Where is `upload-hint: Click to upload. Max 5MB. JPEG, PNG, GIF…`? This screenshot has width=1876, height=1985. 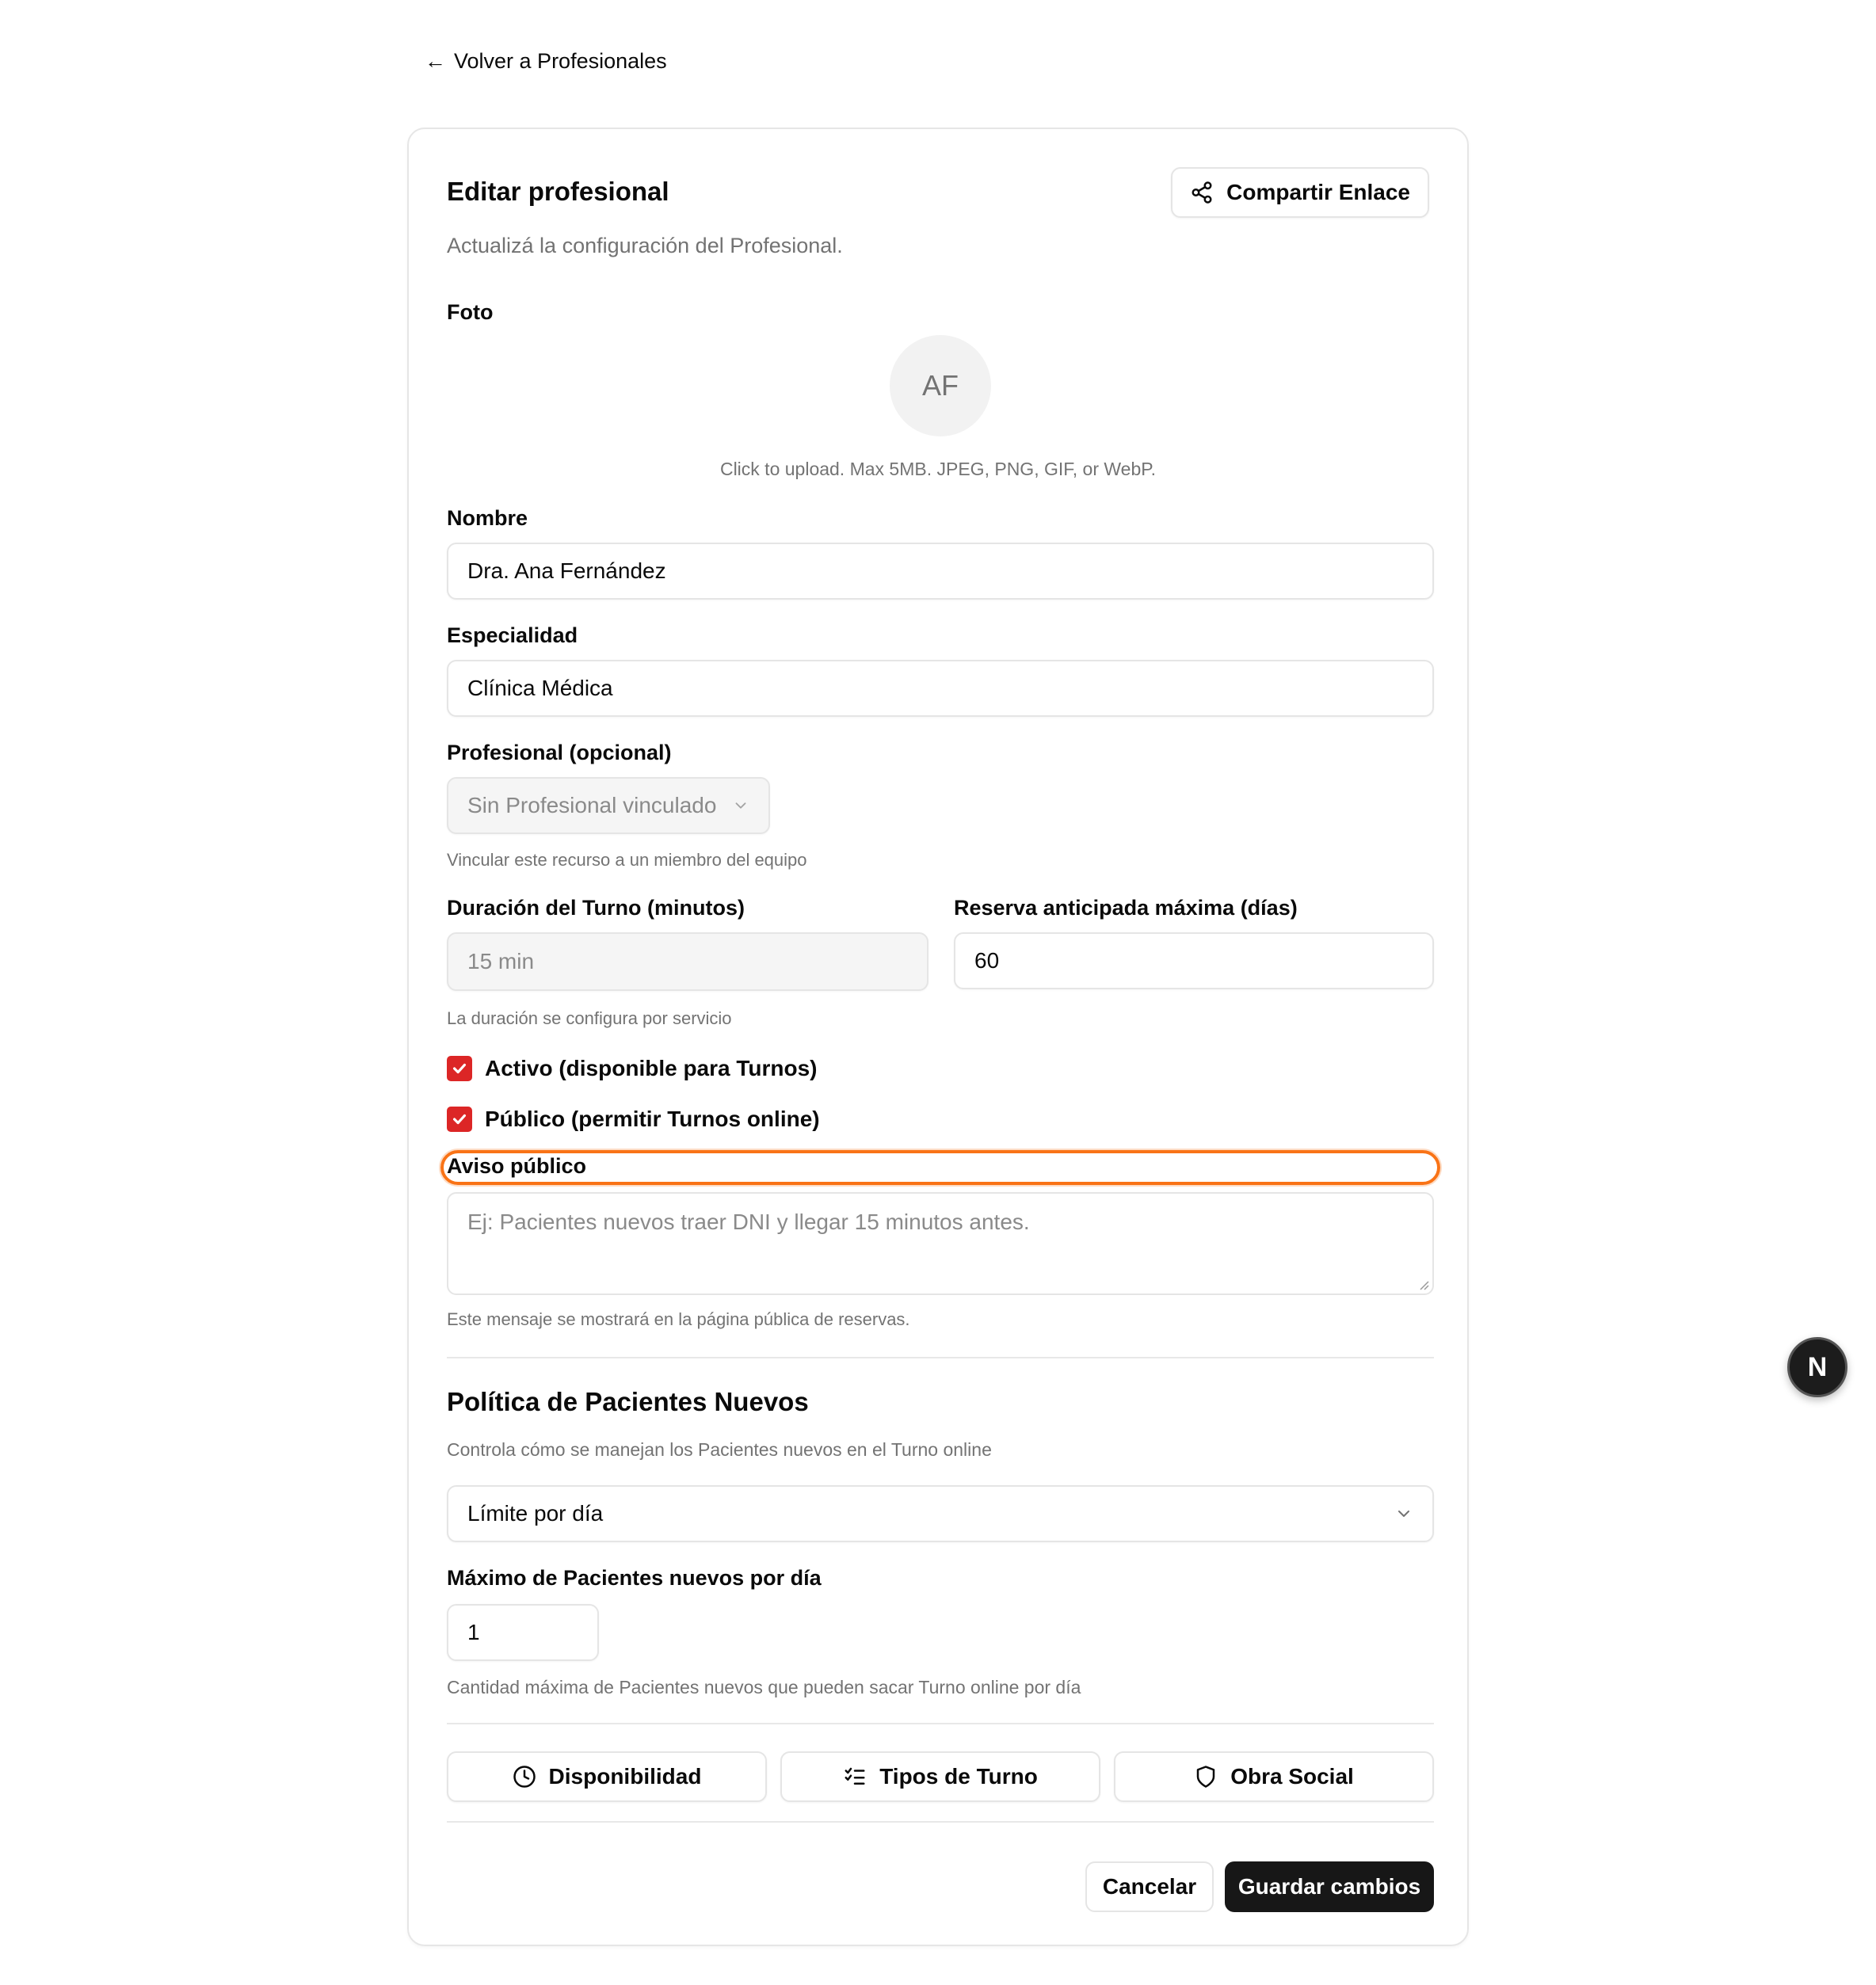
upload-hint: Click to upload. Max 5MB. JPEG, PNG, GIF… is located at coordinates (938, 469).